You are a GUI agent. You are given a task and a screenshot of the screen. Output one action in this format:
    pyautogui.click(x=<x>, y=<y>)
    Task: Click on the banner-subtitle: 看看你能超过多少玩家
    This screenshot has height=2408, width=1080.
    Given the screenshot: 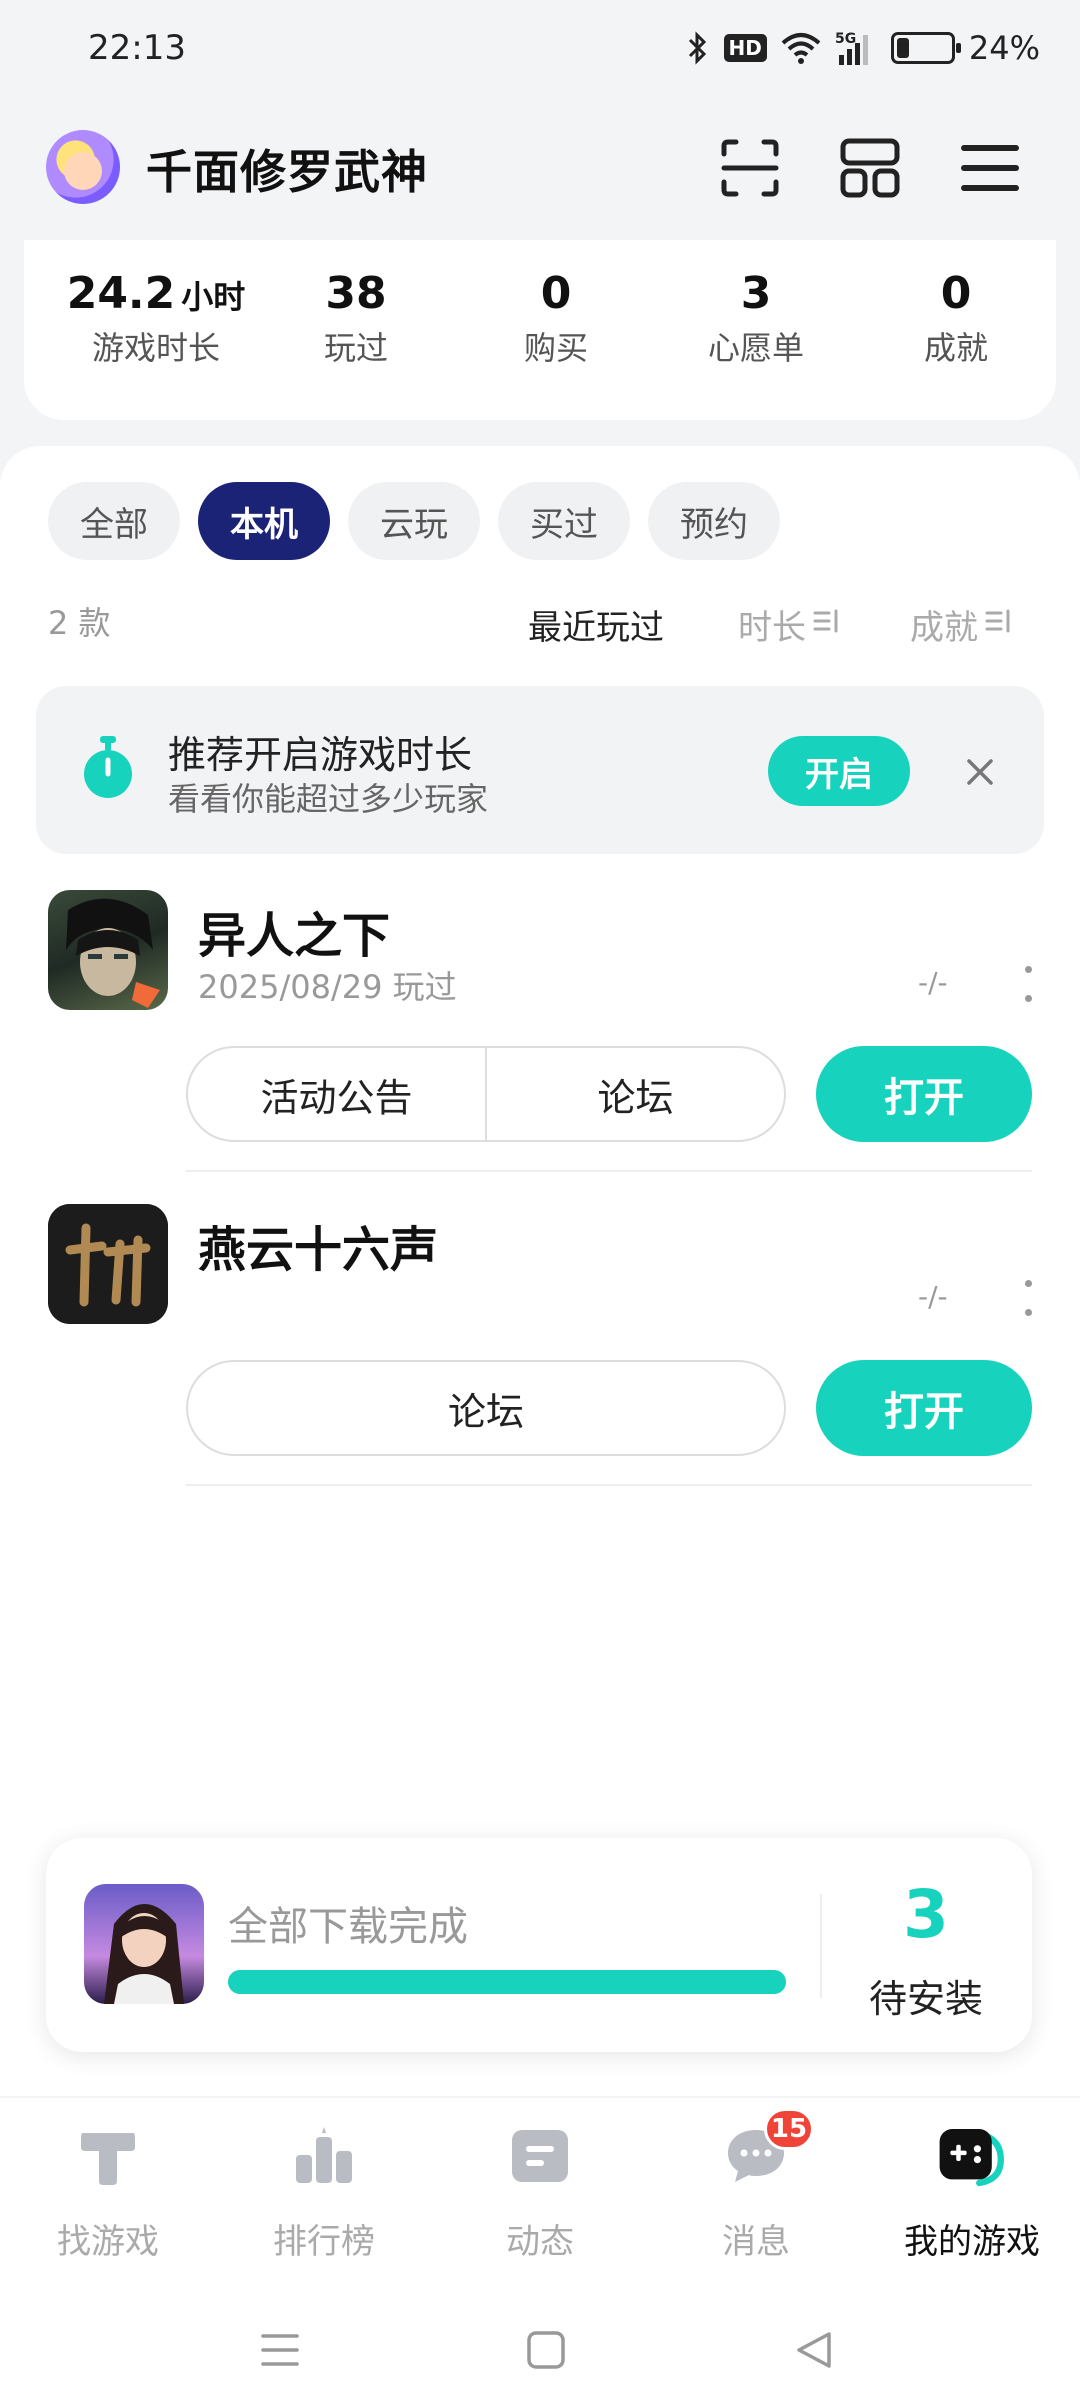 What is the action you would take?
    pyautogui.click(x=328, y=799)
    